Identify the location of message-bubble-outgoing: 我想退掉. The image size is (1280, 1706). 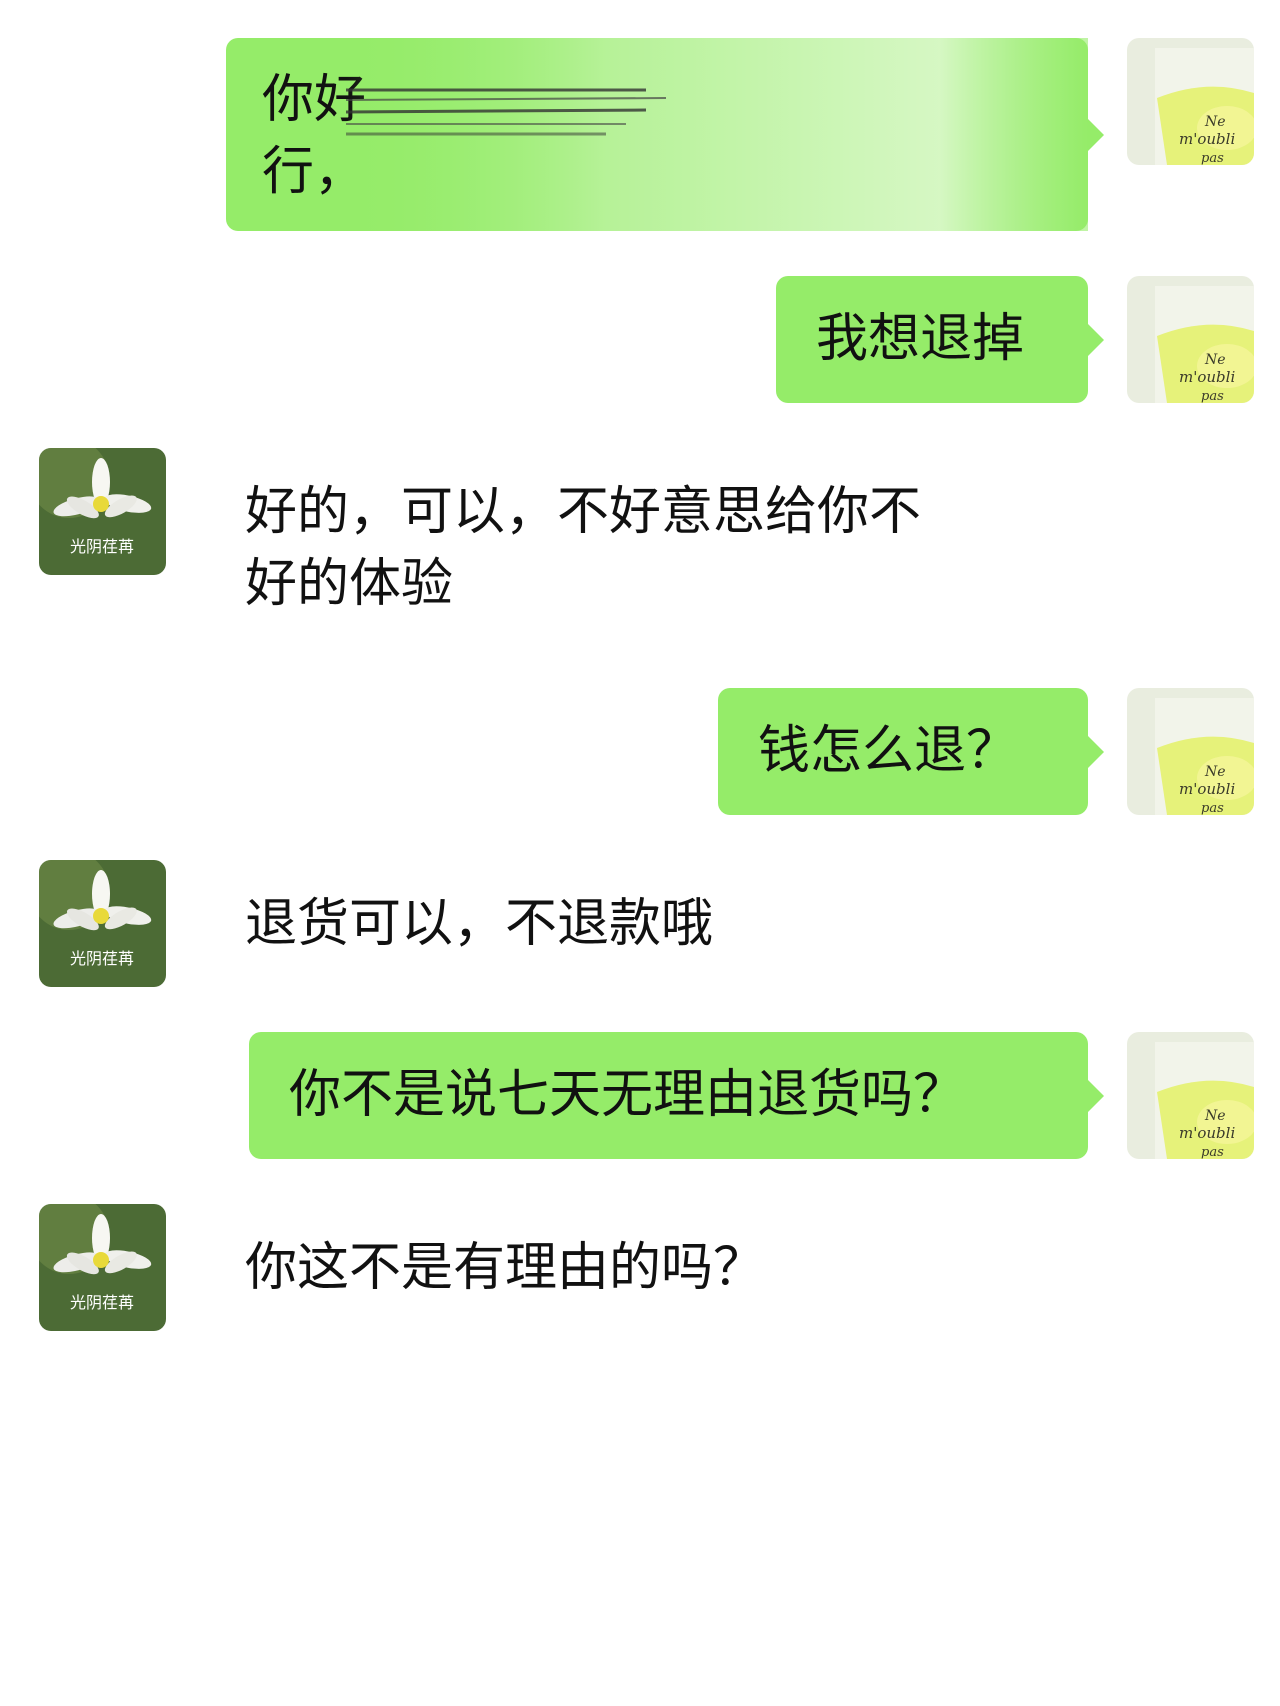
(940, 339).